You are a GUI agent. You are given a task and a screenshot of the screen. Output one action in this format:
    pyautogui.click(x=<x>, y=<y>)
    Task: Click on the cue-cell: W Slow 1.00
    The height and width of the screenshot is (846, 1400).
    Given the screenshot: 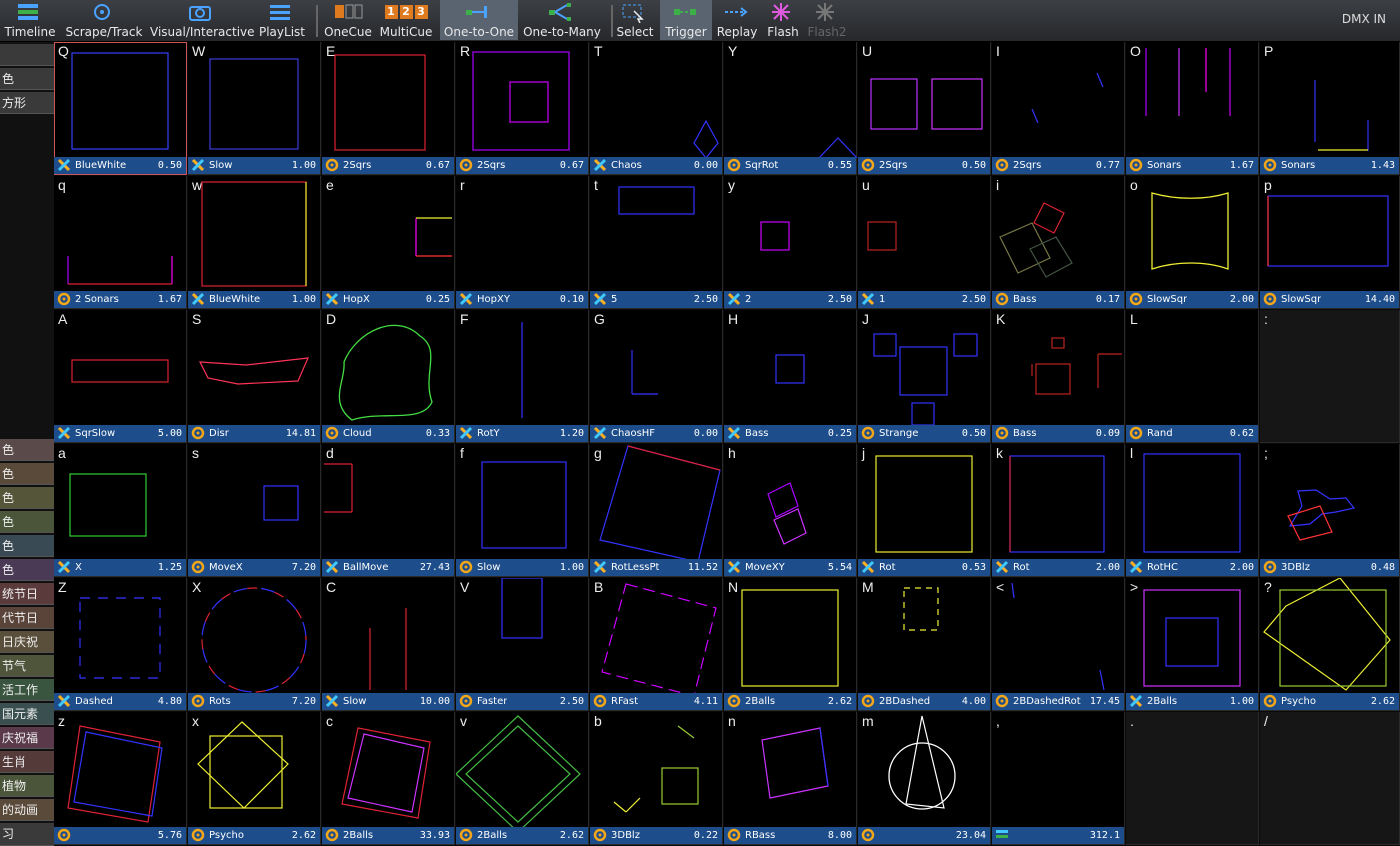 What is the action you would take?
    pyautogui.click(x=254, y=108)
    